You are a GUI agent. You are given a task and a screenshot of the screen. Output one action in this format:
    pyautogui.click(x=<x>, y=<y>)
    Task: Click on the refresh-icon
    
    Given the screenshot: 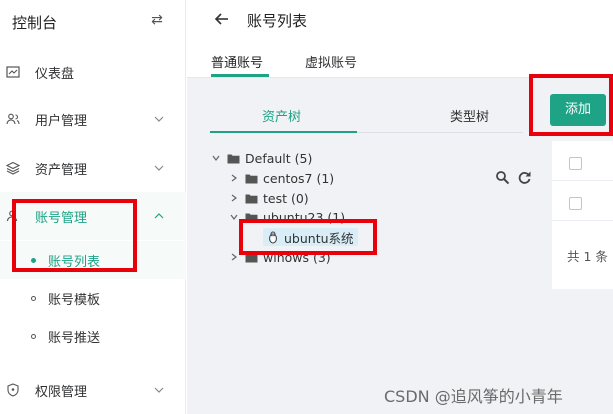 What is the action you would take?
    pyautogui.click(x=524, y=177)
    